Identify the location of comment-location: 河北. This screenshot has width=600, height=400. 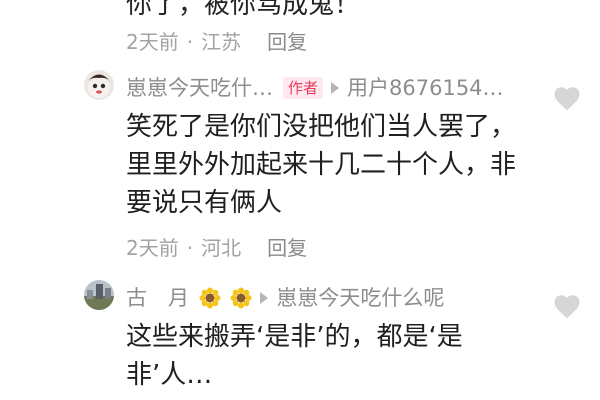
(221, 248).